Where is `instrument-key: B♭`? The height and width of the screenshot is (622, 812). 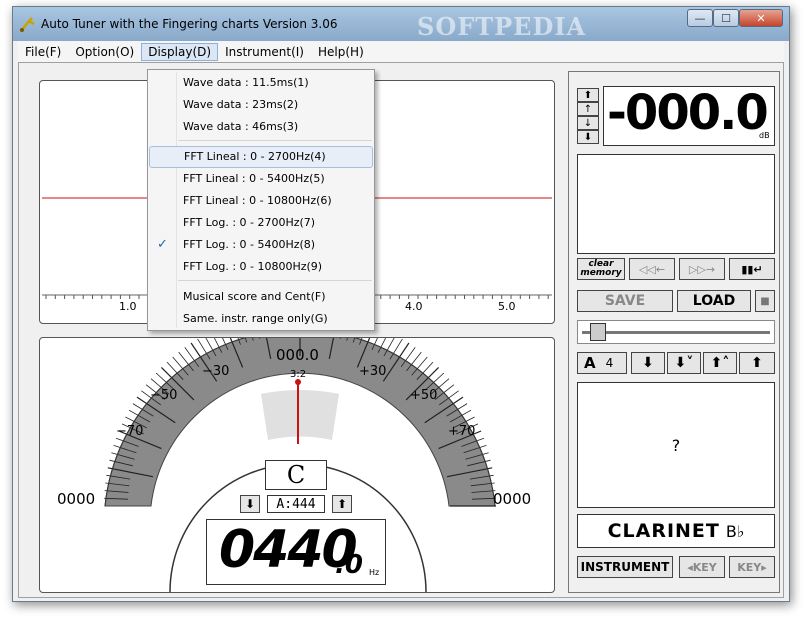
instrument-key: B♭ is located at coordinates (735, 531).